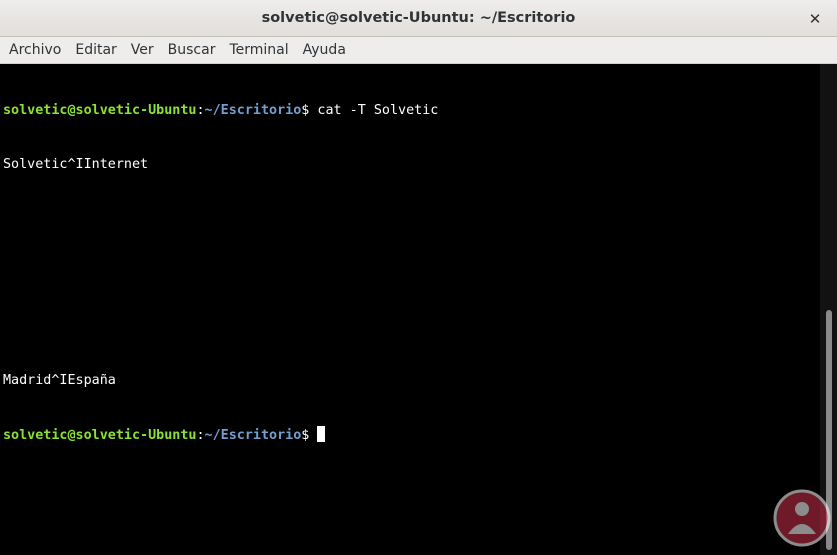 This screenshot has height=555, width=837. Describe the element at coordinates (59, 380) in the screenshot. I see `output-line: Madrid^IEspaña` at that location.